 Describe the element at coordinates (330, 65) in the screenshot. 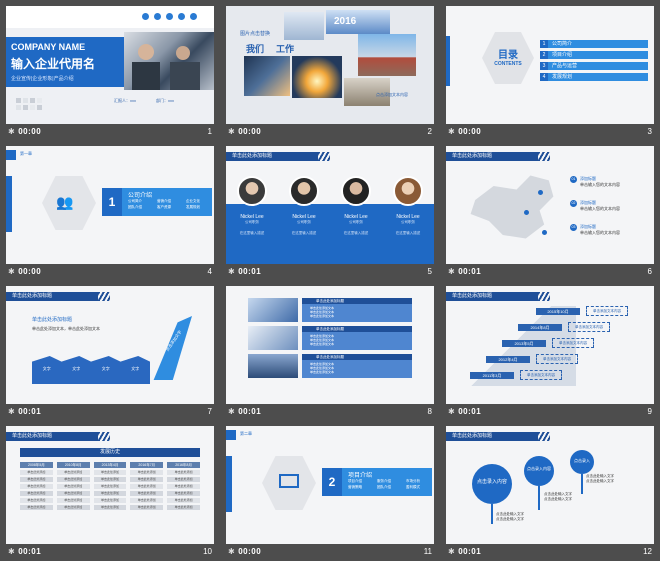

I see `slide-2-canvas: 2016 图片点击替换 我们 工作 点击添加文本内容` at that location.